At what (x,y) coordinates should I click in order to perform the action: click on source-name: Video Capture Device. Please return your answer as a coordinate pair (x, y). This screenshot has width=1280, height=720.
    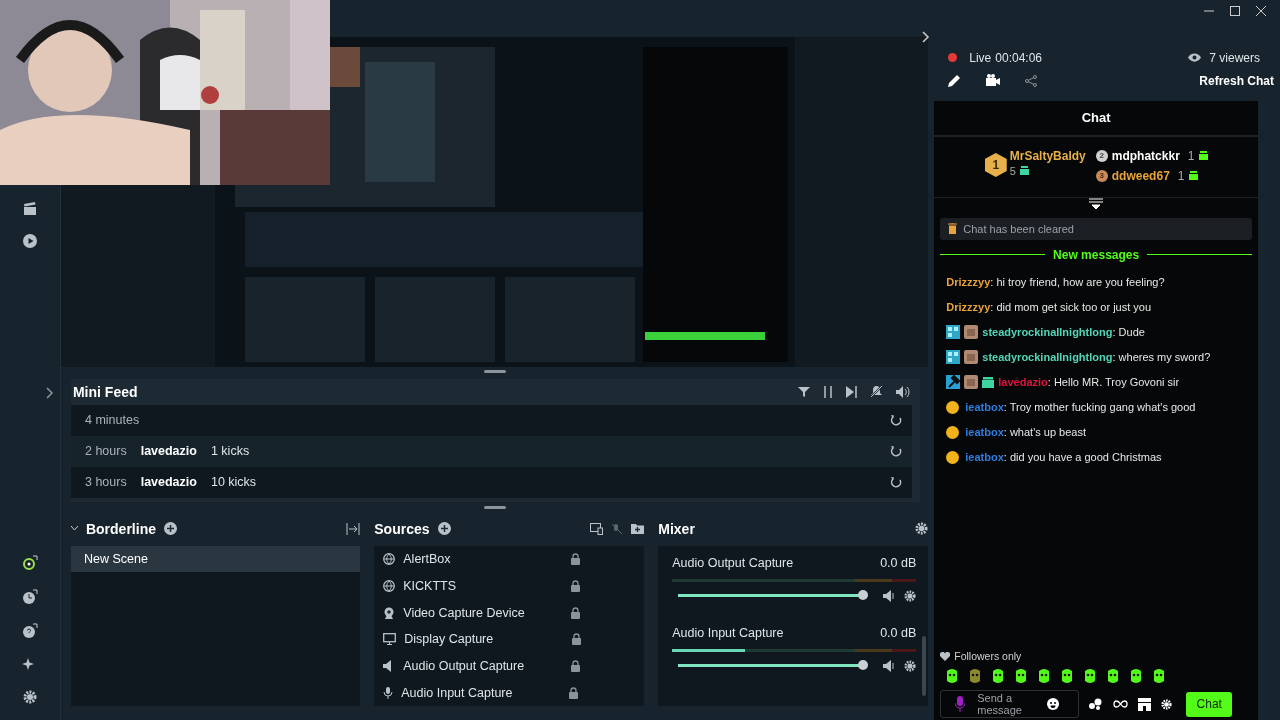
    Looking at the image, I should click on (464, 612).